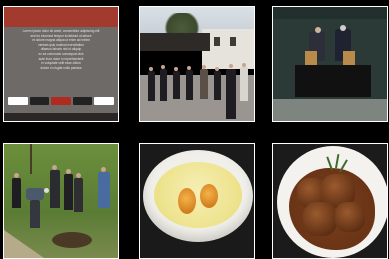 The width and height of the screenshot is (389, 259). I want to click on sponsor-logos, so click(61, 100).